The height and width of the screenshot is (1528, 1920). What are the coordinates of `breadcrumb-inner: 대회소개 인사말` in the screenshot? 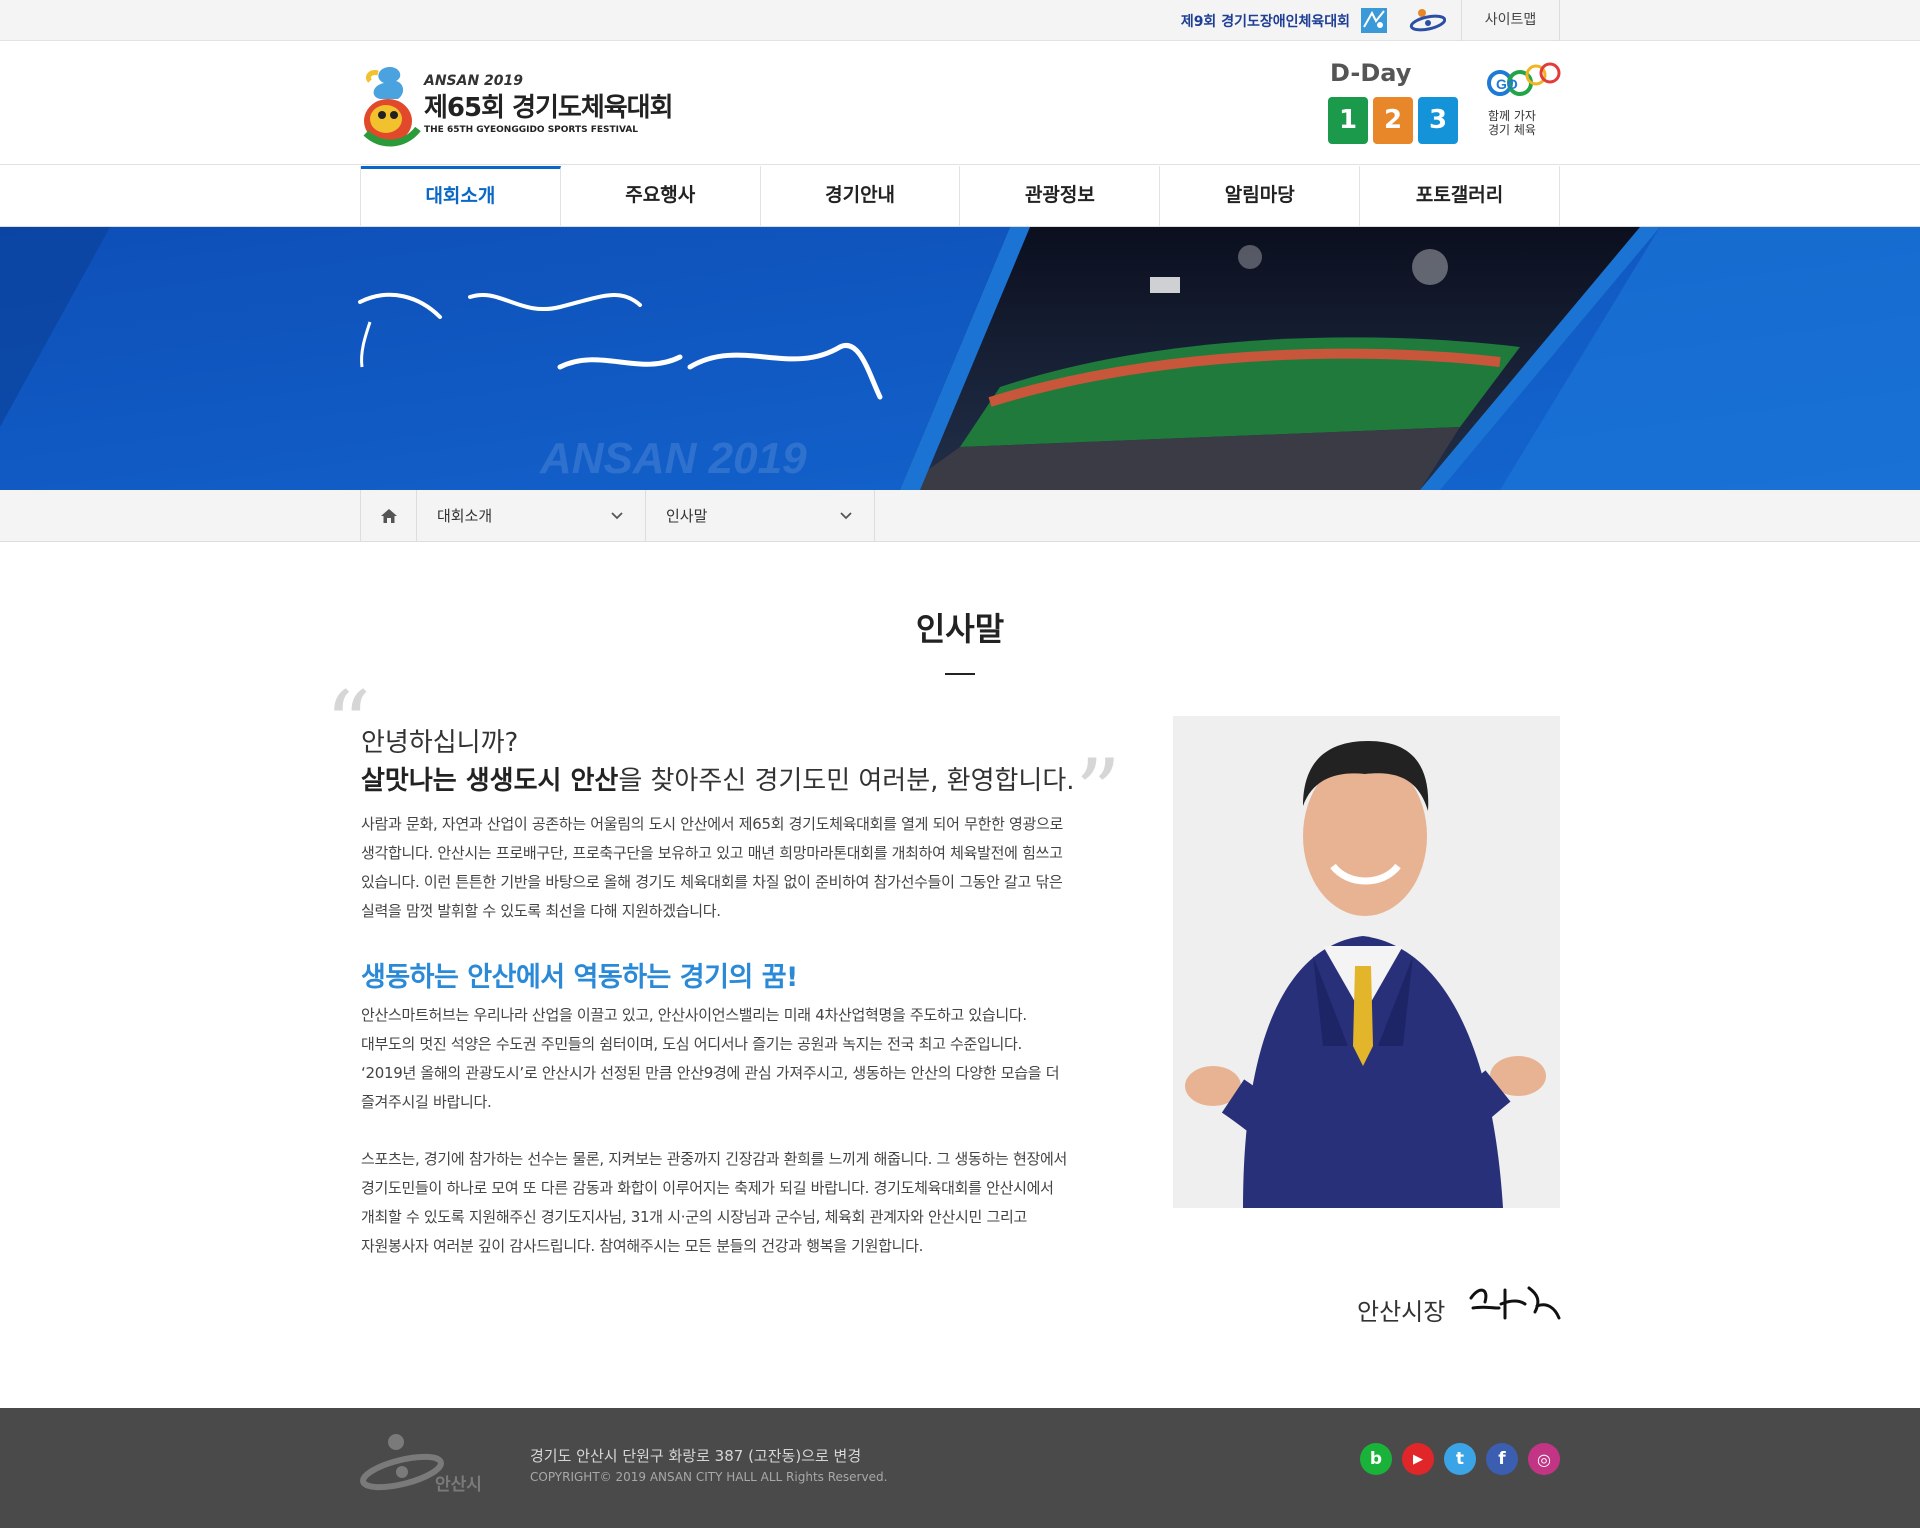 It's located at (617, 516).